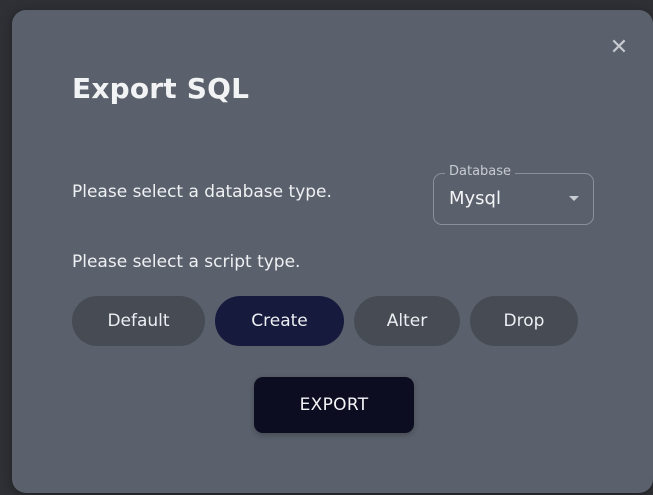 This screenshot has width=653, height=495. I want to click on chevron-down-icon, so click(574, 198).